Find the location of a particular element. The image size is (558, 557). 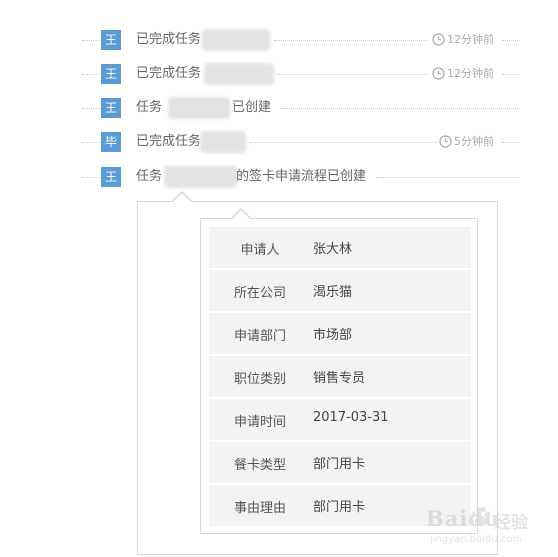

detail-label: 申请时间 is located at coordinates (259, 422).